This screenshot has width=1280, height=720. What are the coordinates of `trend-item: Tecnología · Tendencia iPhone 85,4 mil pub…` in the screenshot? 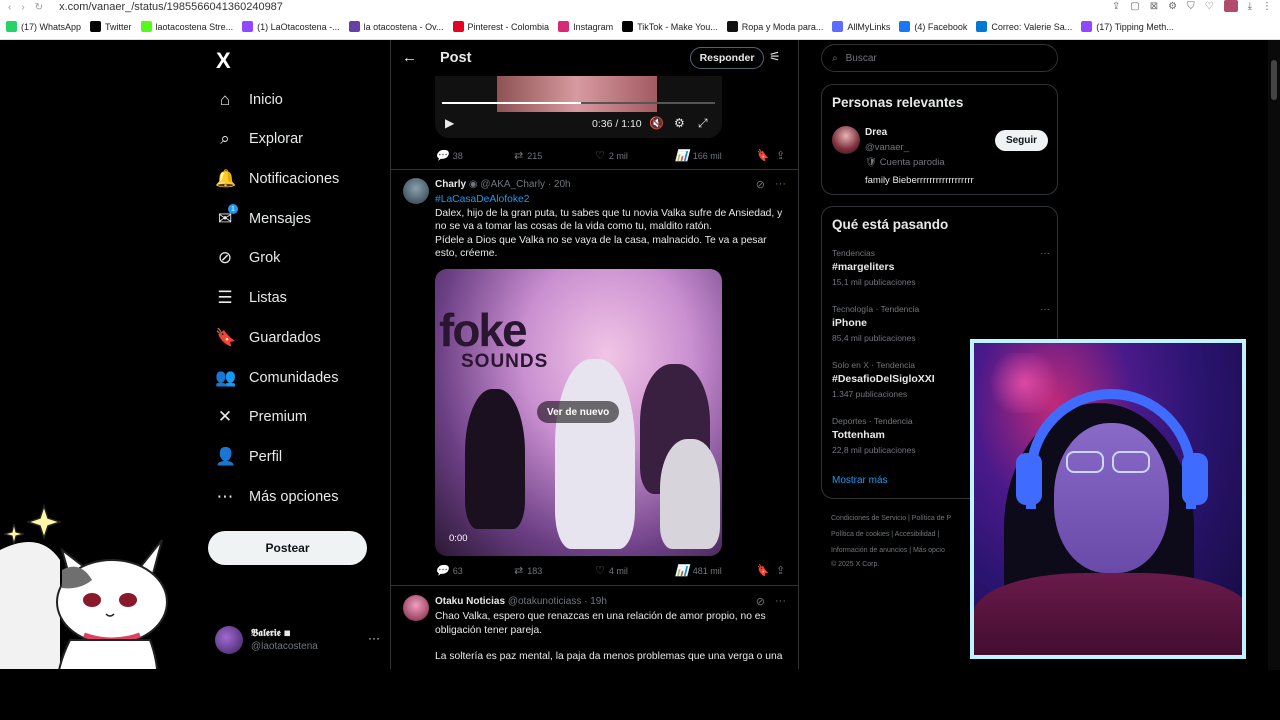 It's located at (942, 323).